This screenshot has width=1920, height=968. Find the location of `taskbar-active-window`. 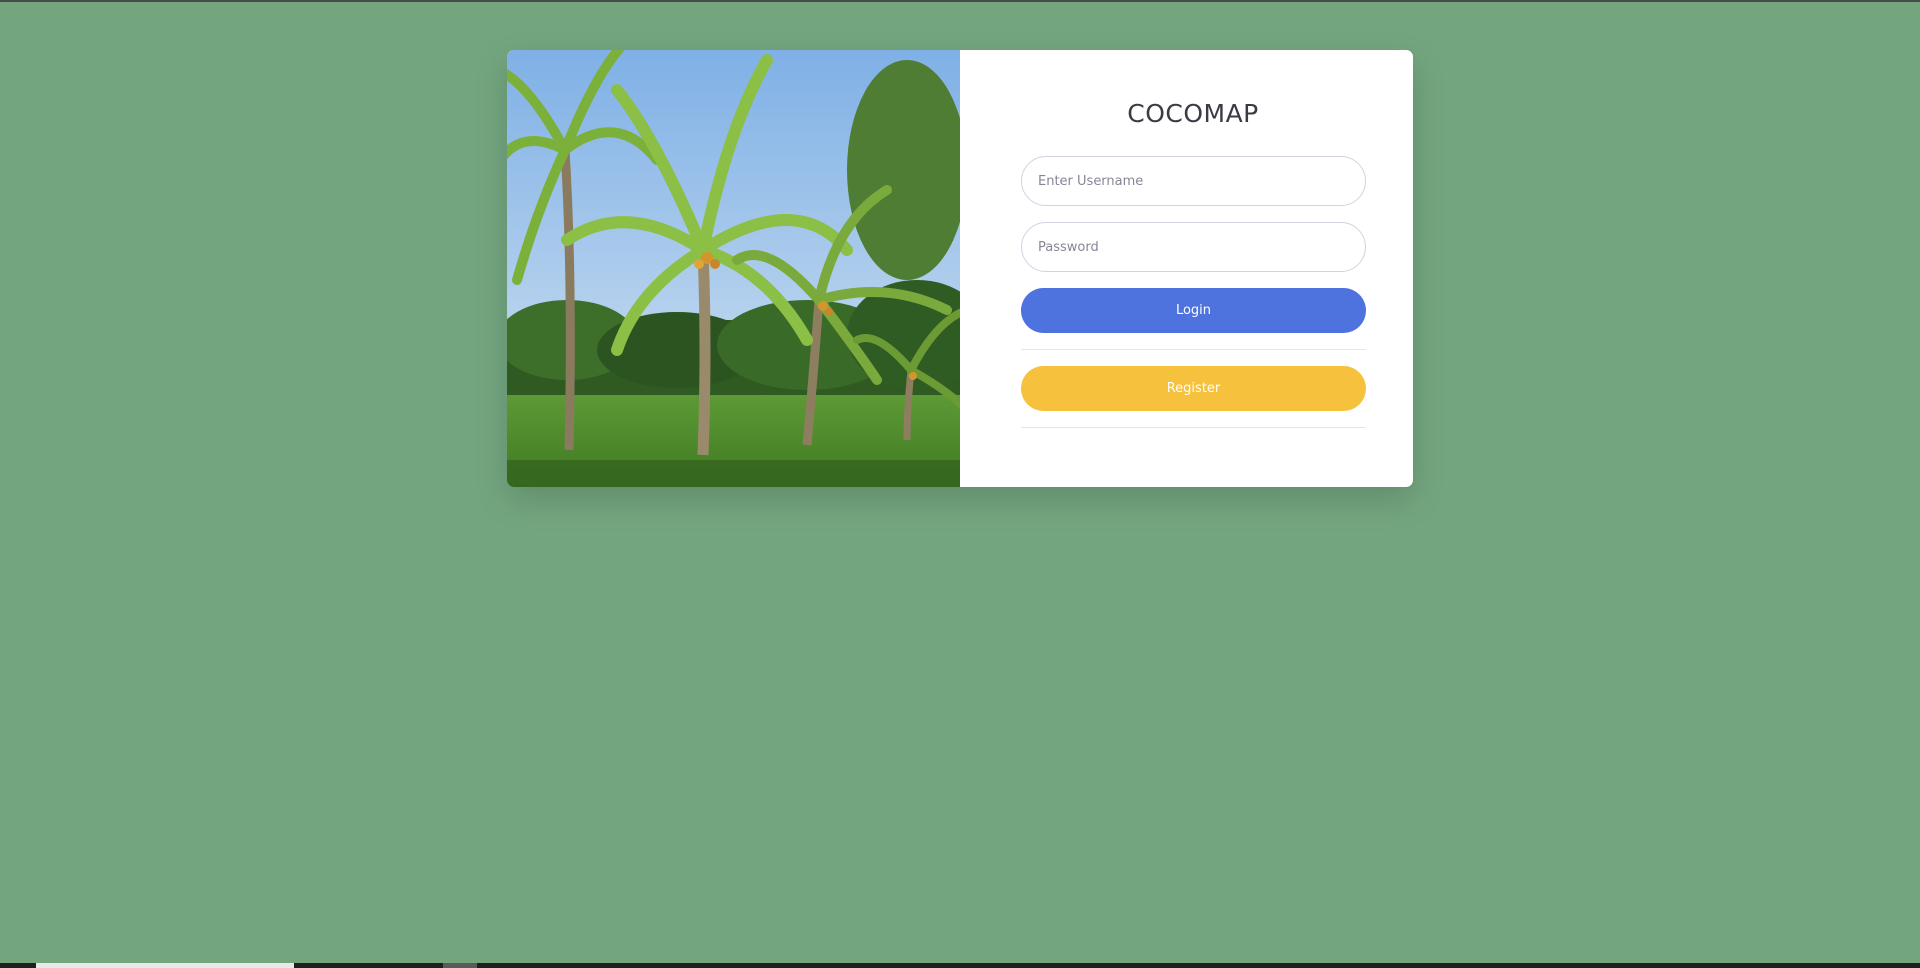

taskbar-active-window is located at coordinates (165, 965).